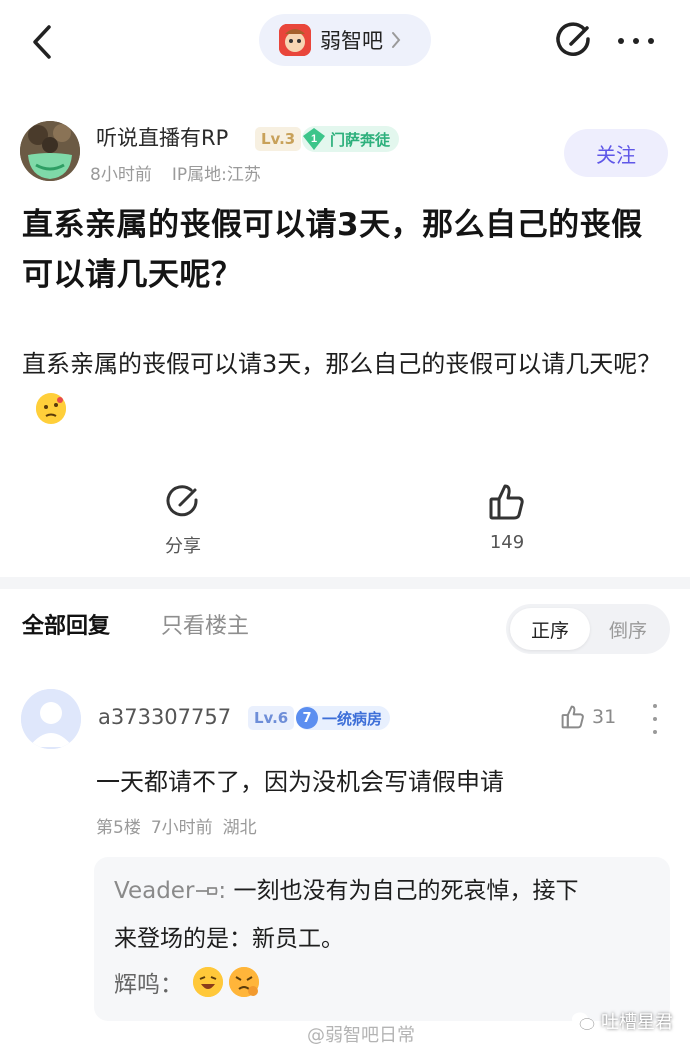 The height and width of the screenshot is (1050, 690). I want to click on edit-button, so click(574, 41).